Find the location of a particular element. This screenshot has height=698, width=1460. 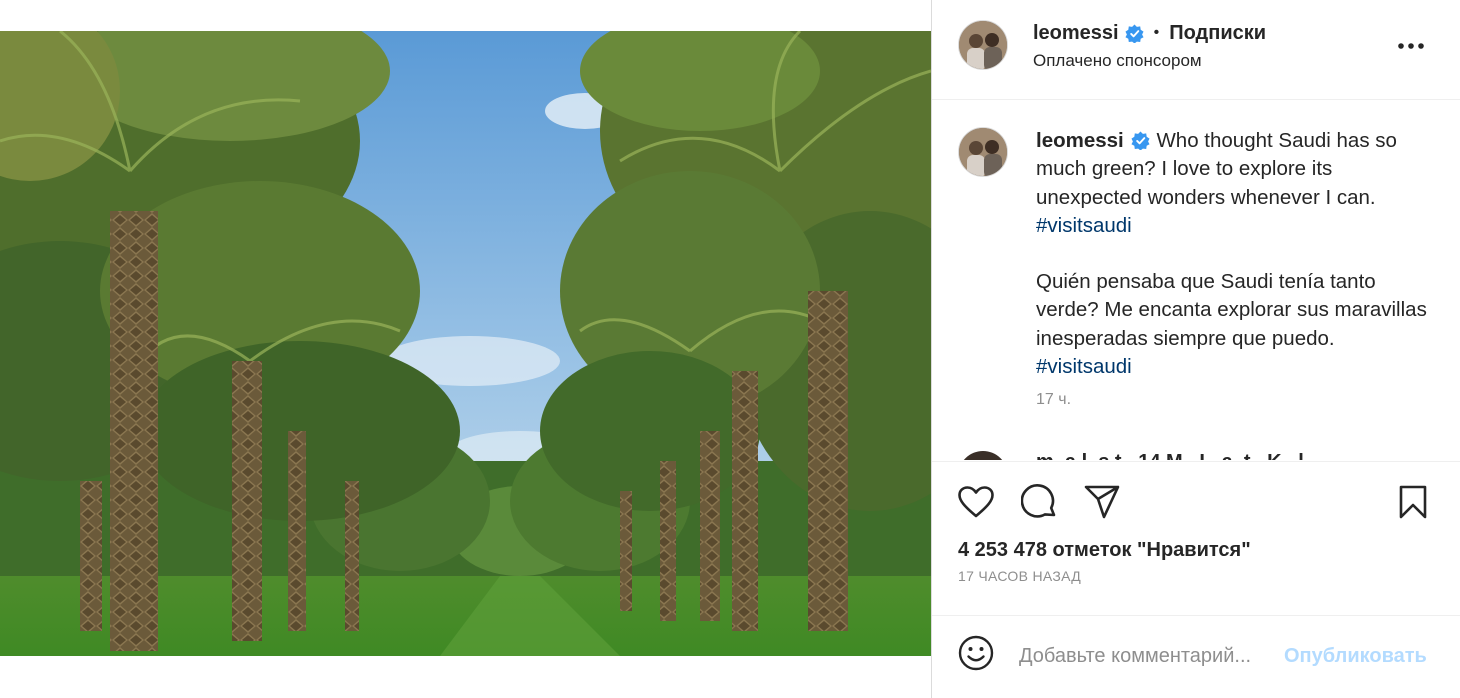

next-comment-partial: m..a.l..s.t.. 14 M.. I.. a..t.. K.. l.. is located at coordinates (1198, 455).